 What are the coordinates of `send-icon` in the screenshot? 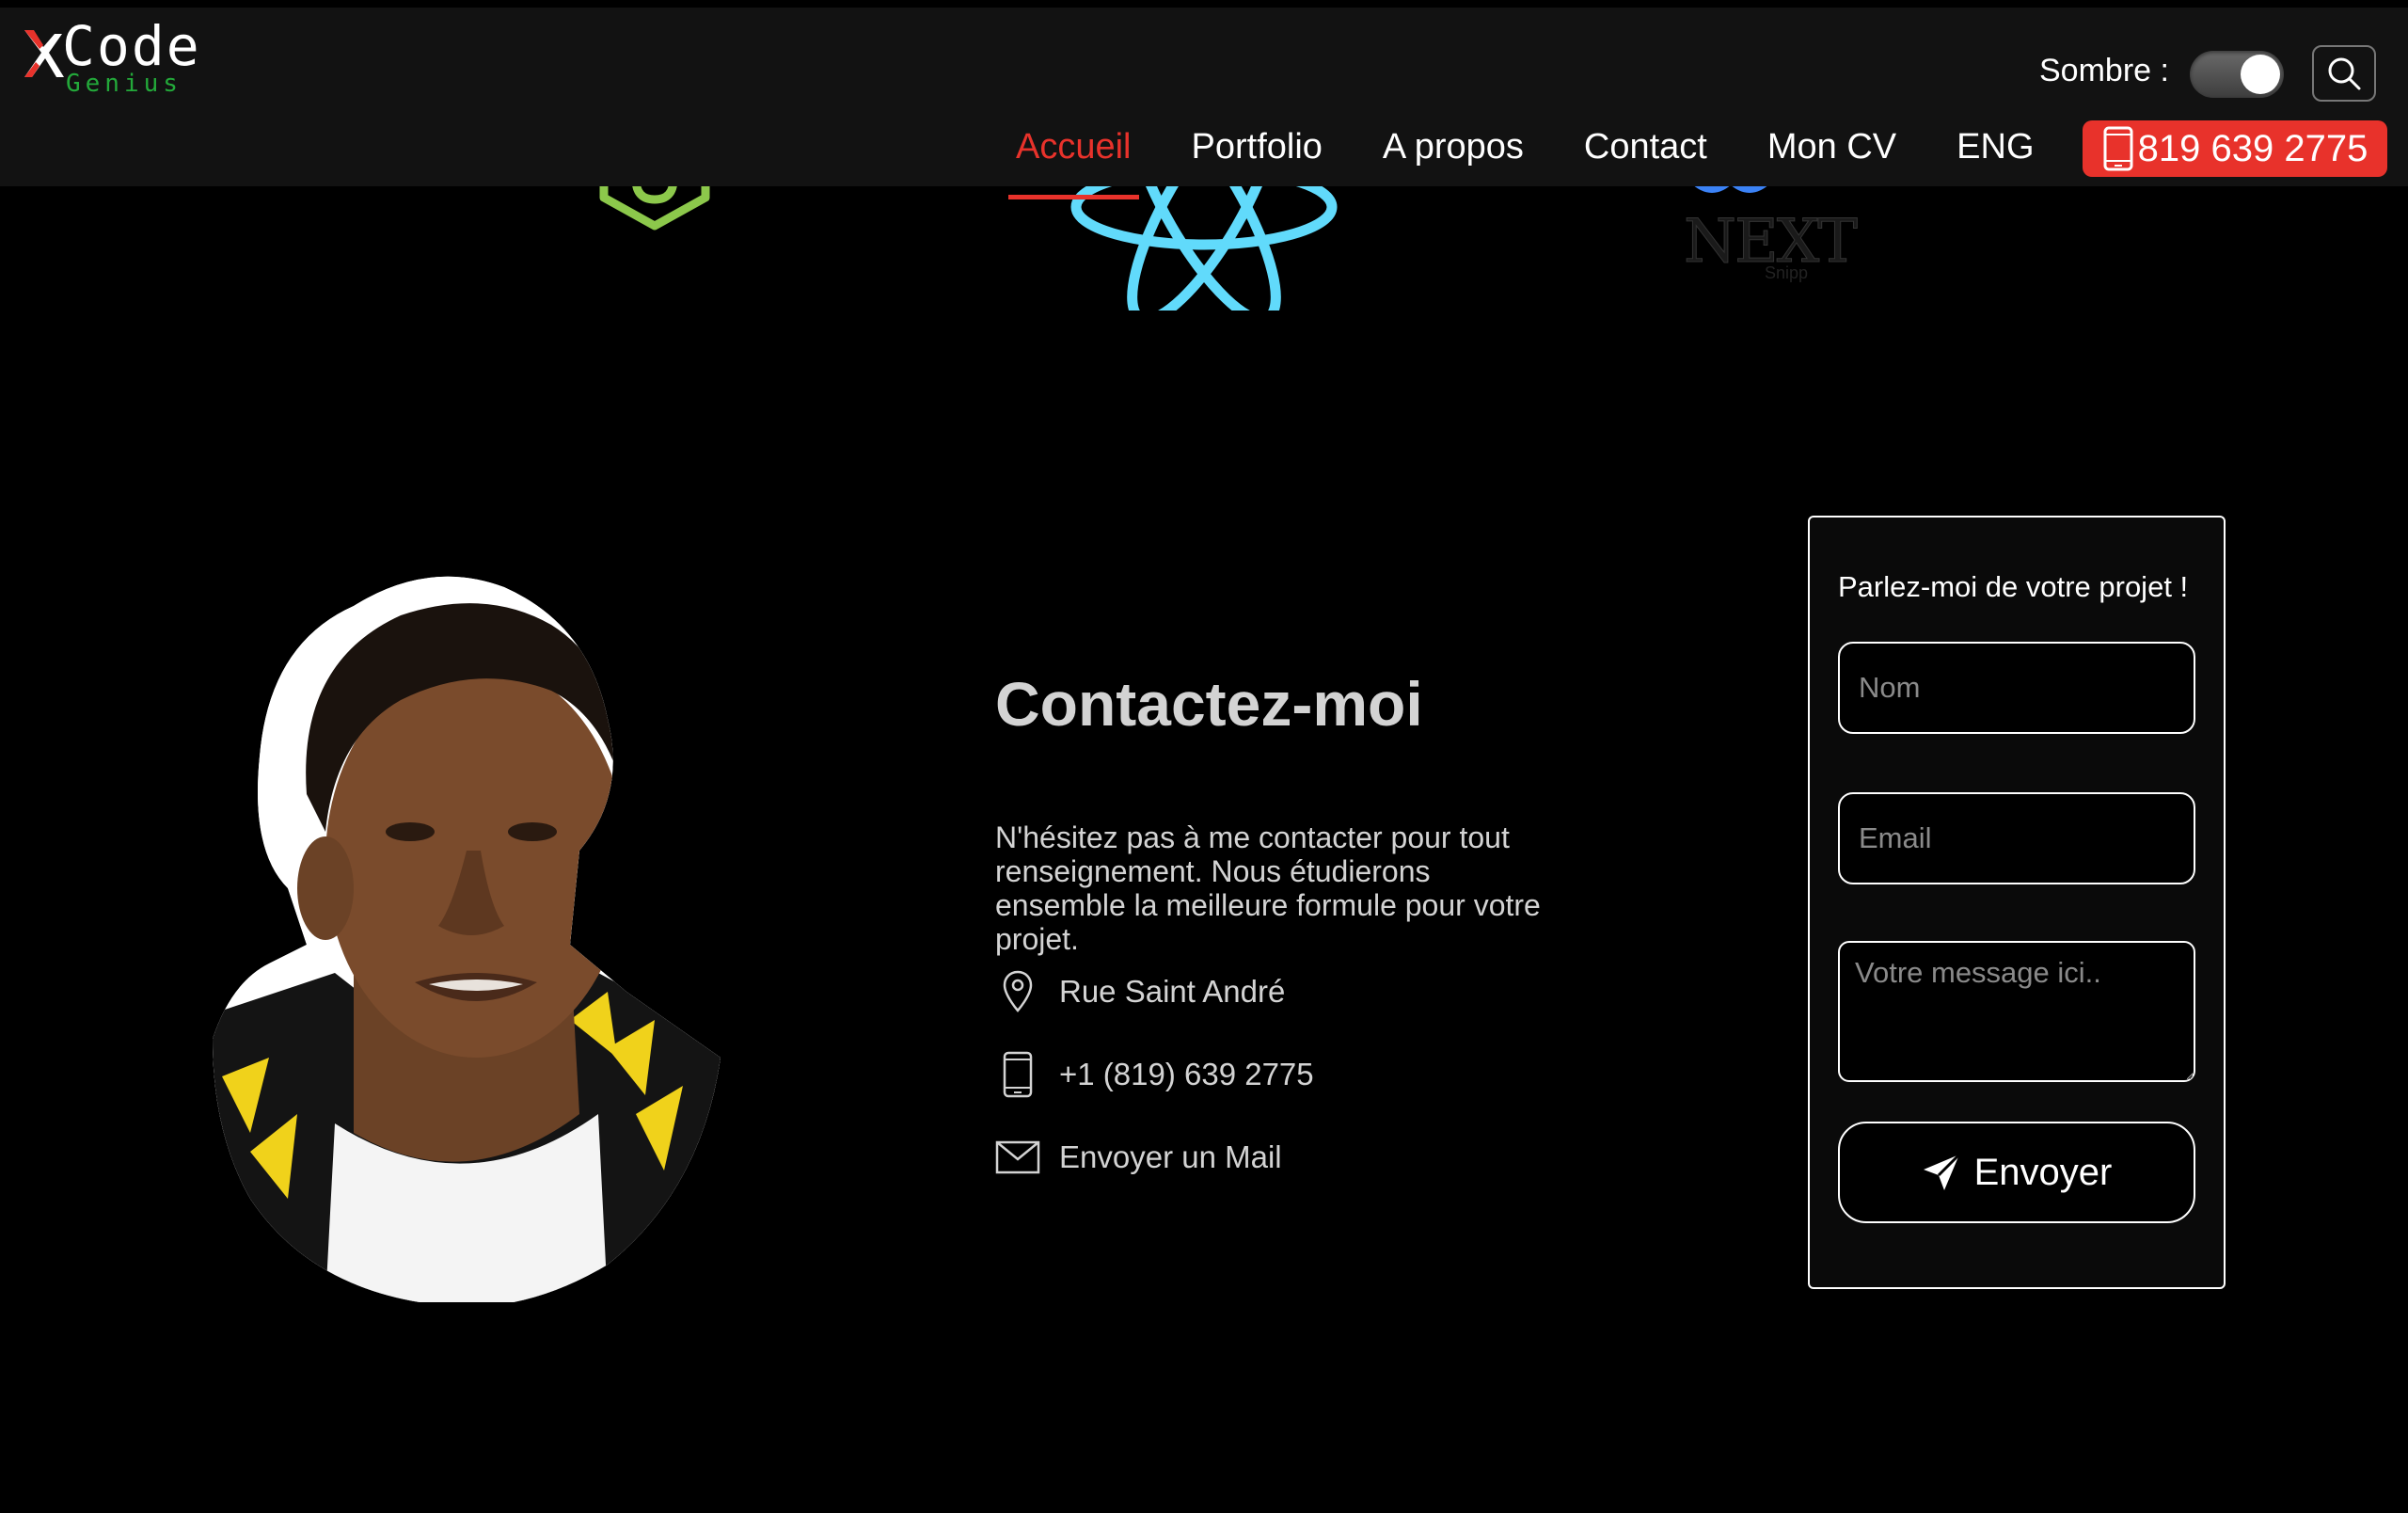 It's located at (1941, 1171).